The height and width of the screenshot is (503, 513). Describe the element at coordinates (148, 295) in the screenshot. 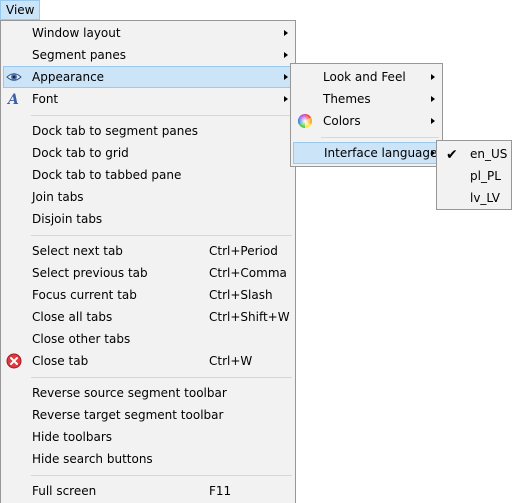

I see `menu-item-focus-current-tab: Focus current tab Ctrl+Slash` at that location.